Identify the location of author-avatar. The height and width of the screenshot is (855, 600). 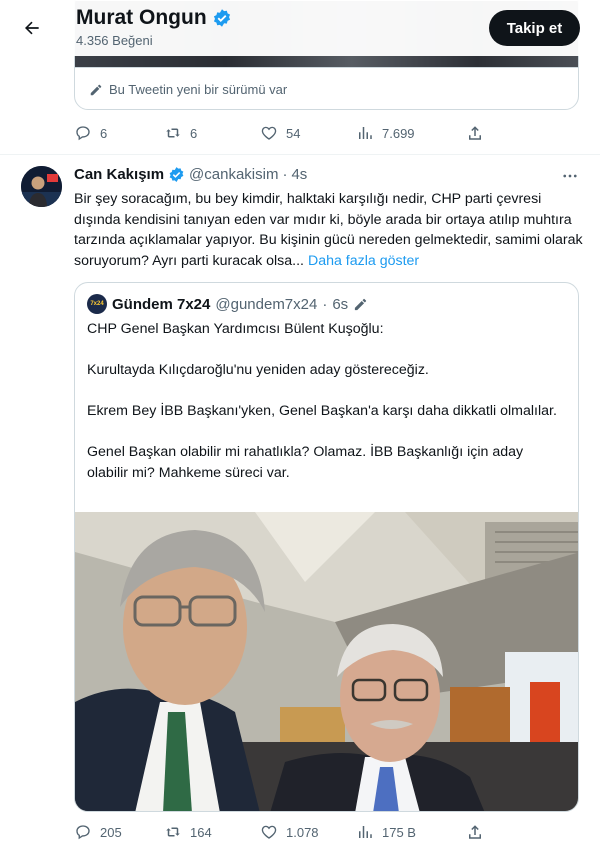
(41, 186).